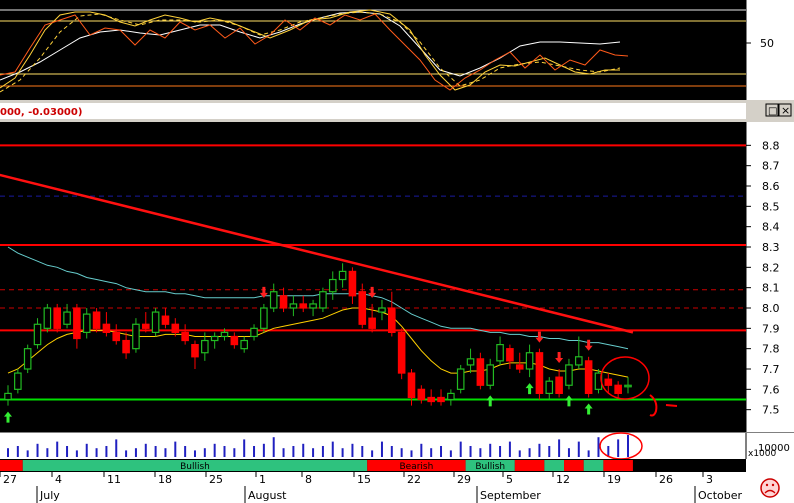 The height and width of the screenshot is (503, 794). What do you see at coordinates (720, 495) in the screenshot?
I see `month-label: October` at bounding box center [720, 495].